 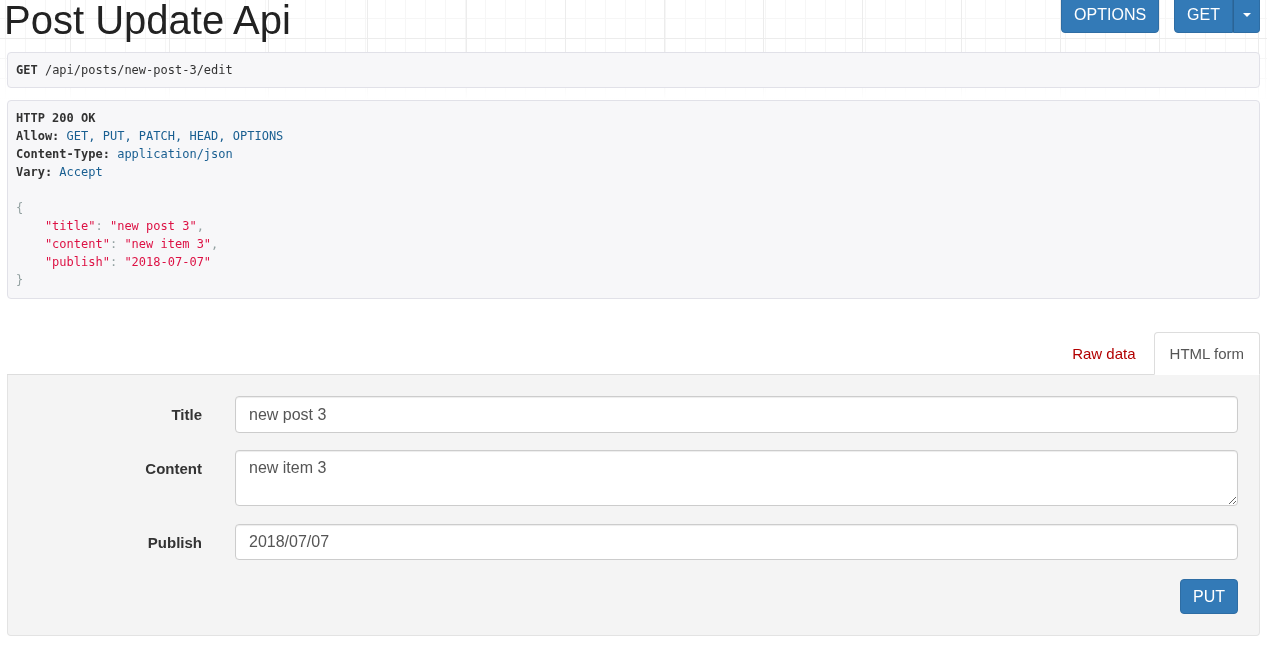 I want to click on json-brace: }, so click(x=20, y=280).